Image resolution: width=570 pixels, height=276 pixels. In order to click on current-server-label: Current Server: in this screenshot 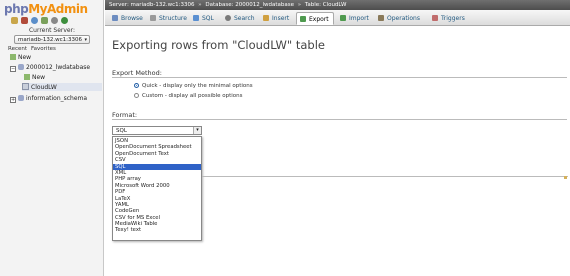, I will do `click(52, 30)`.